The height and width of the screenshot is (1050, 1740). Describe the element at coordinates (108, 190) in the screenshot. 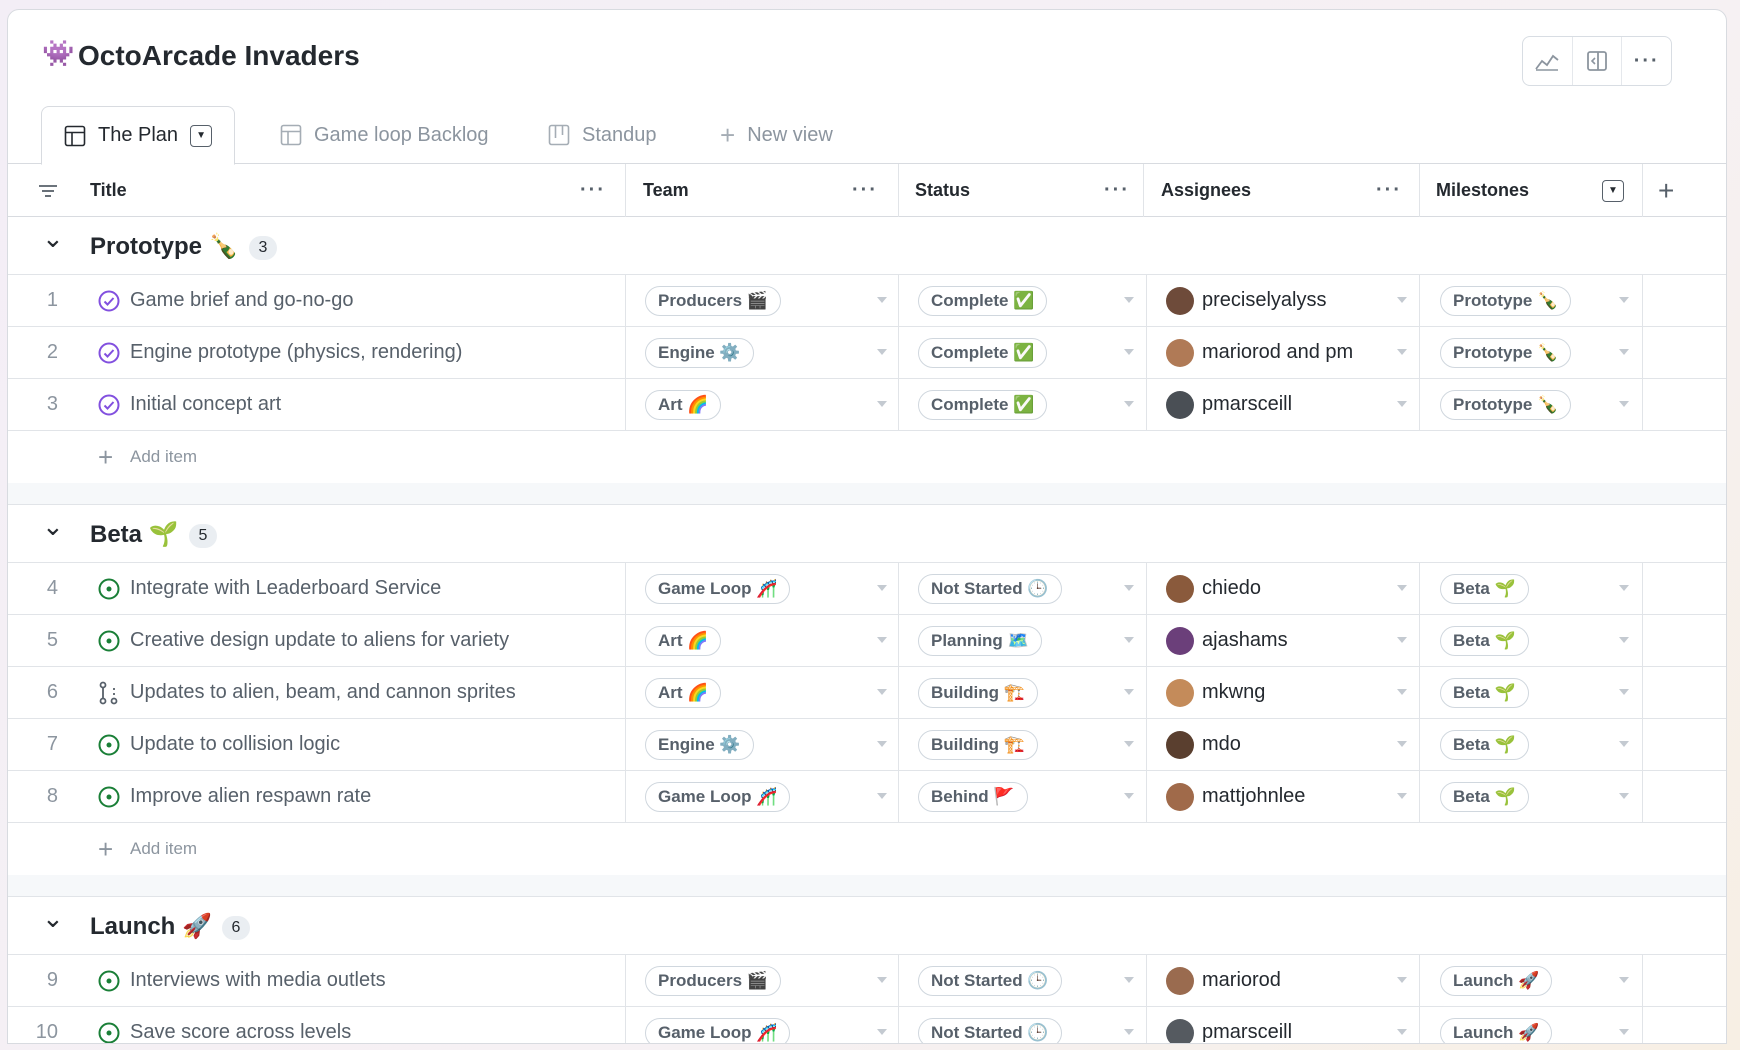

I see `column-title: Title` at that location.